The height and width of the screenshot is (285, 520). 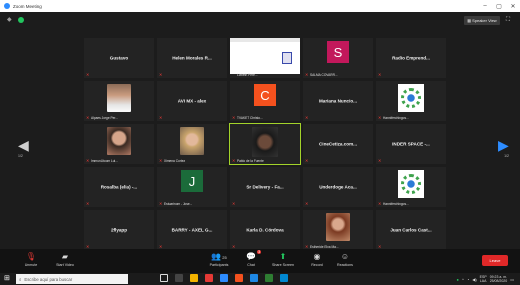 What do you see at coordinates (21, 20) in the screenshot?
I see `encryption-status-icon` at bounding box center [21, 20].